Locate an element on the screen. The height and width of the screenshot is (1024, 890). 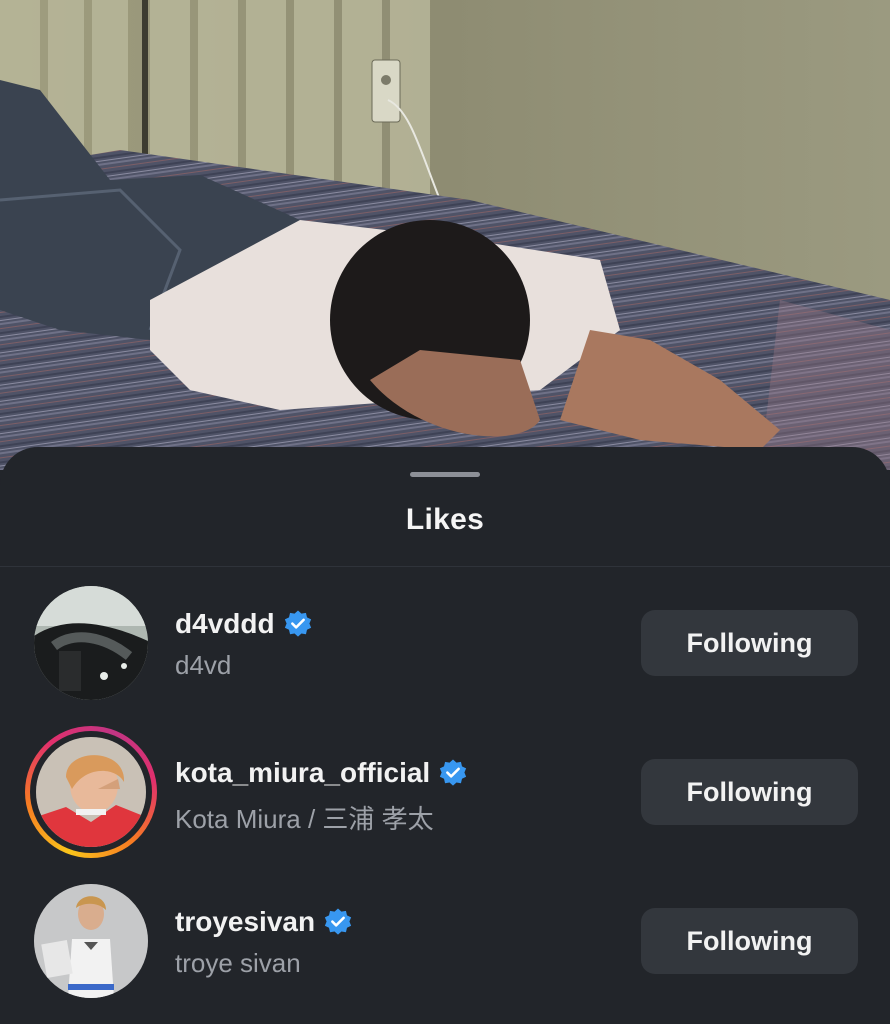
username-text: kota_miura_official is located at coordinates (302, 773).